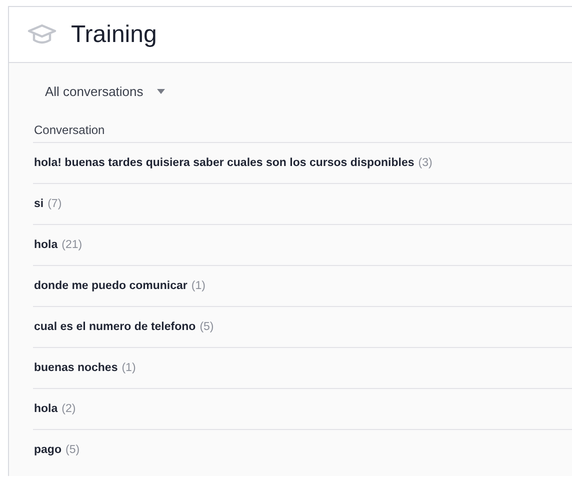 The height and width of the screenshot is (477, 572). Describe the element at coordinates (70, 131) in the screenshot. I see `column-header: Conversation` at that location.